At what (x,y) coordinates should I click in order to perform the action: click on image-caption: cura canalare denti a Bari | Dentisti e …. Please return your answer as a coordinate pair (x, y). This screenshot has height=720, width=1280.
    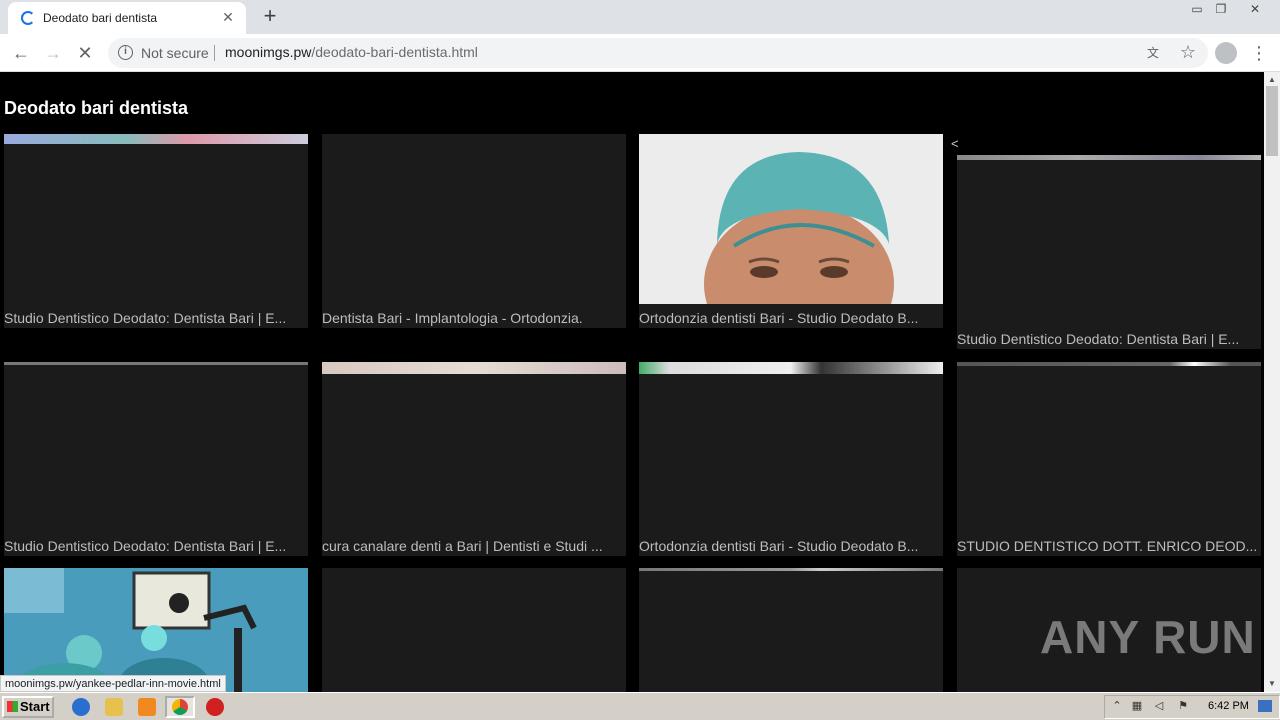
    Looking at the image, I should click on (474, 546).